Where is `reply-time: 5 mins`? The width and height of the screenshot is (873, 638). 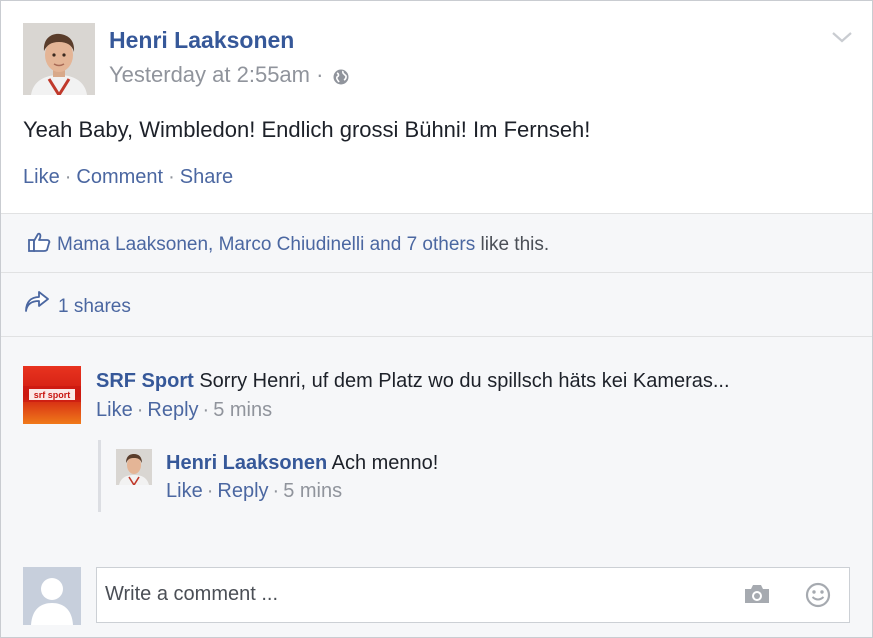 reply-time: 5 mins is located at coordinates (312, 491).